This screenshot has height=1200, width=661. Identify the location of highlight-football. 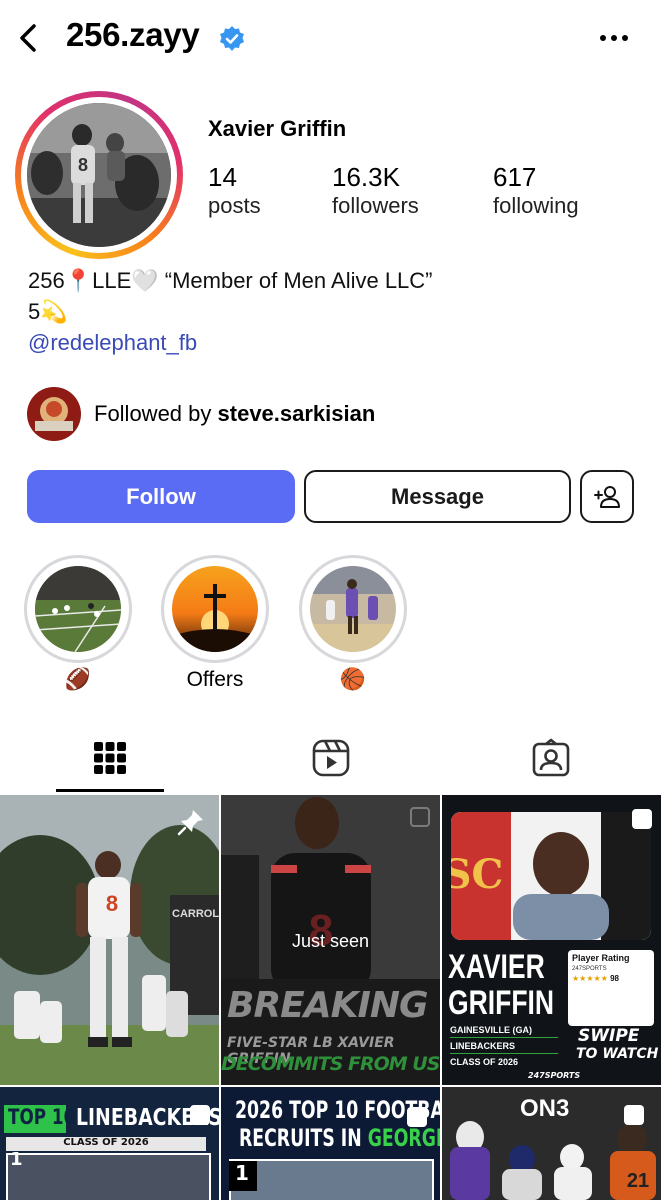
(78, 609).